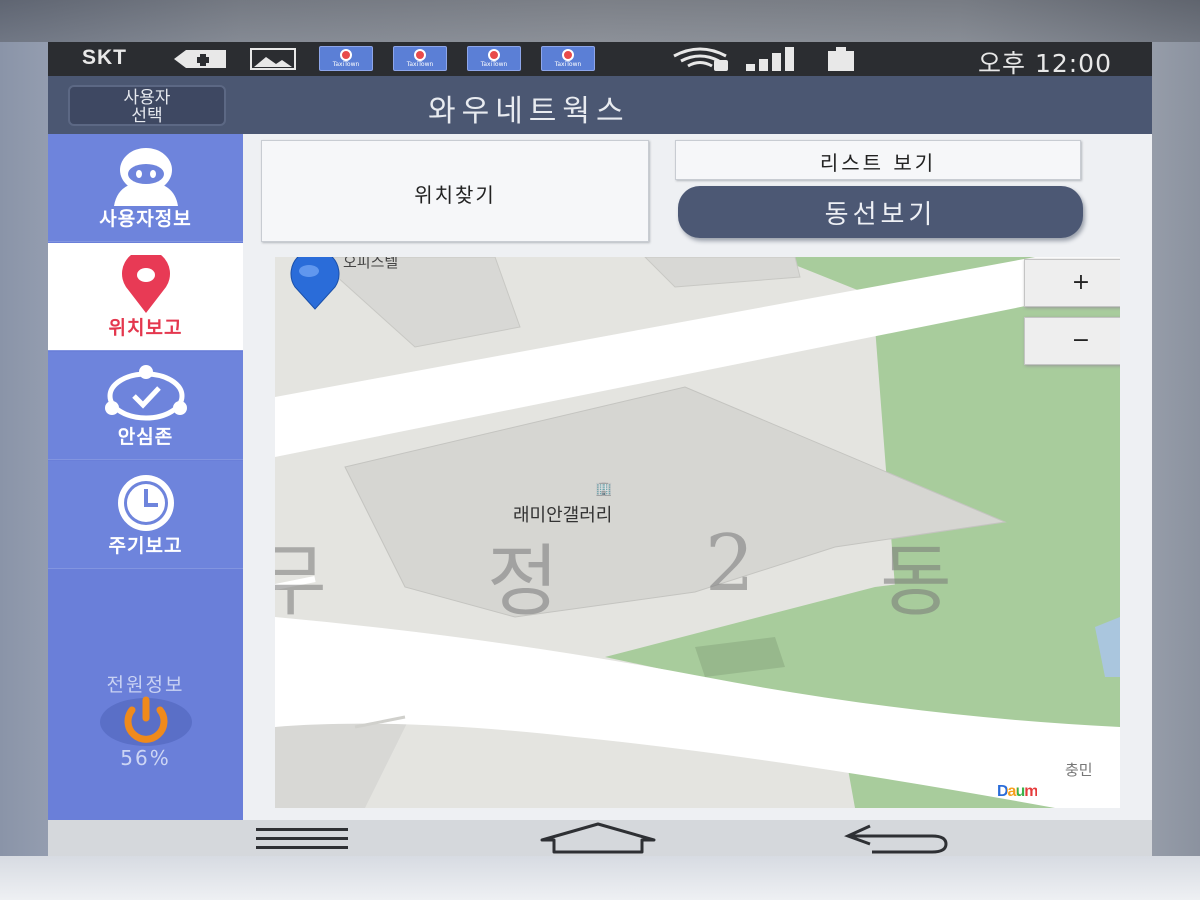 This screenshot has width=1200, height=900. What do you see at coordinates (146, 721) in the screenshot?
I see `power-icon` at bounding box center [146, 721].